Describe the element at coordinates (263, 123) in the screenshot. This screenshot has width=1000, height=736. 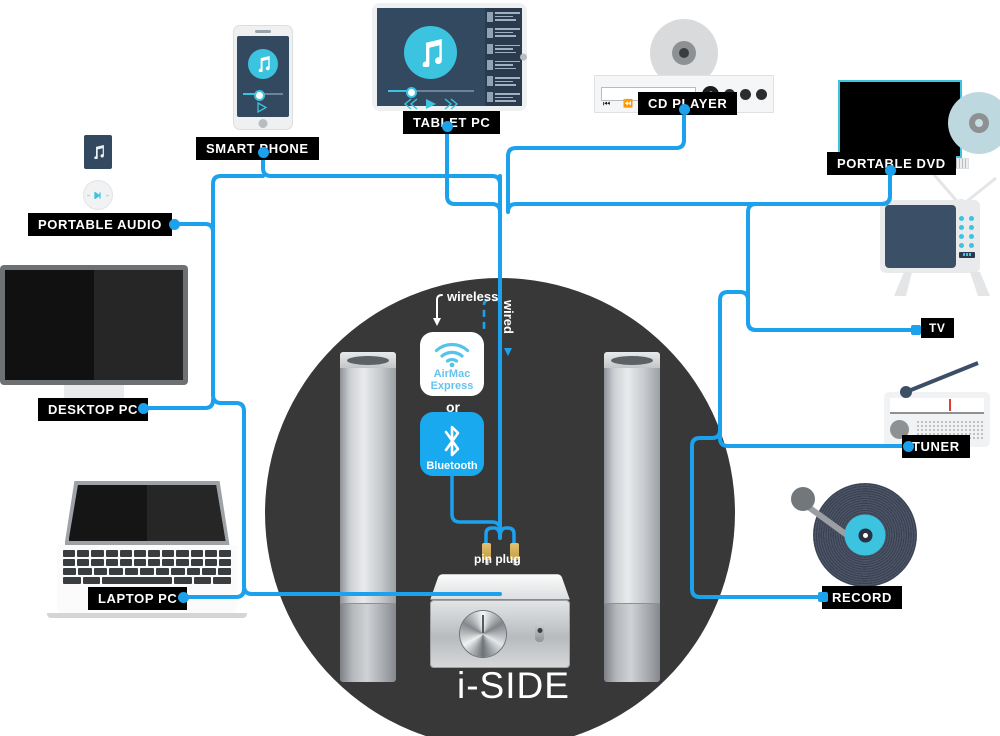
I see `phone-home-button` at that location.